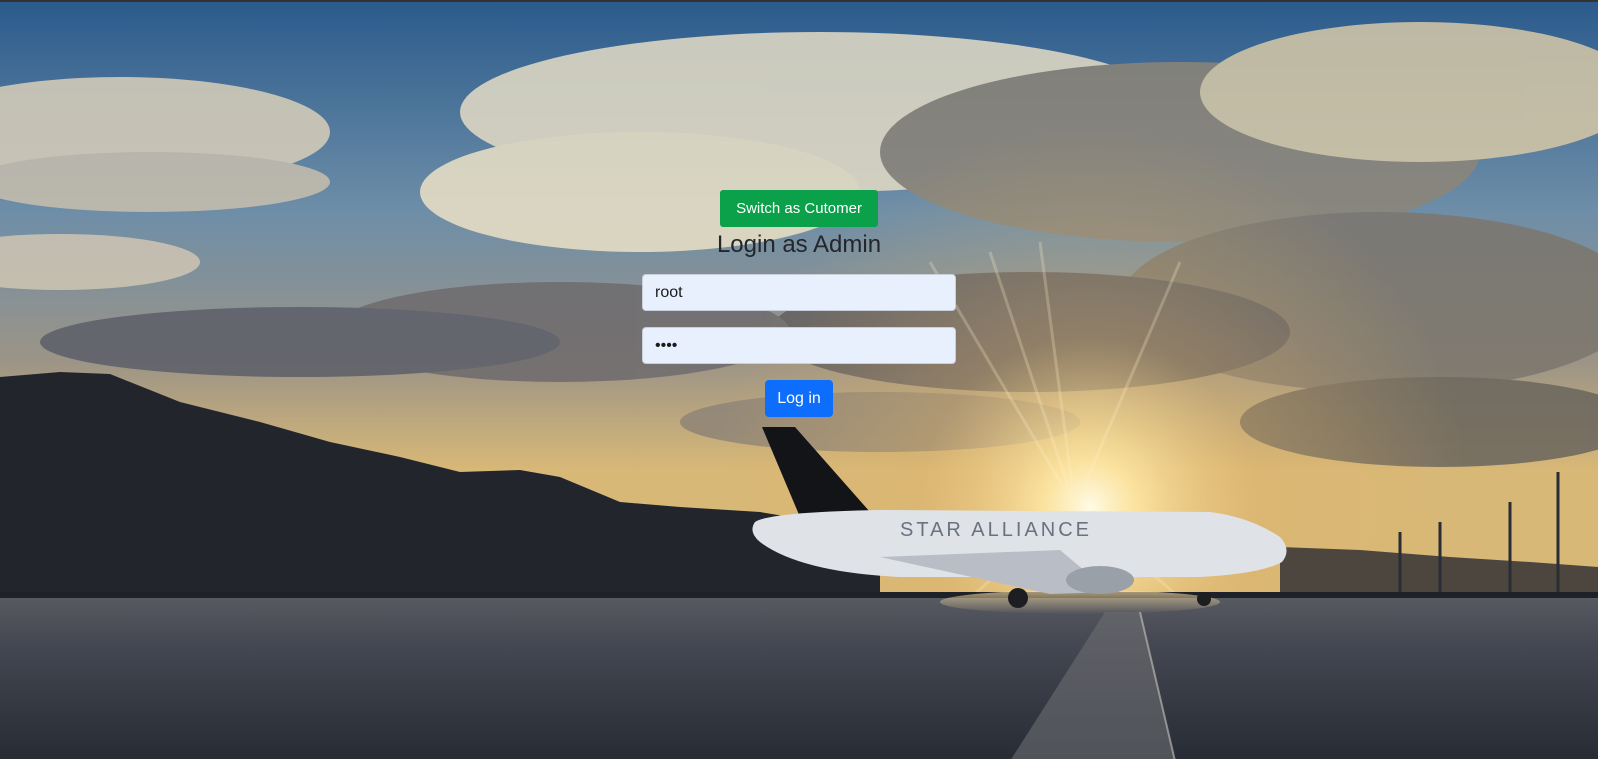 The image size is (1598, 759). I want to click on page-title: Login as Admin, so click(799, 244).